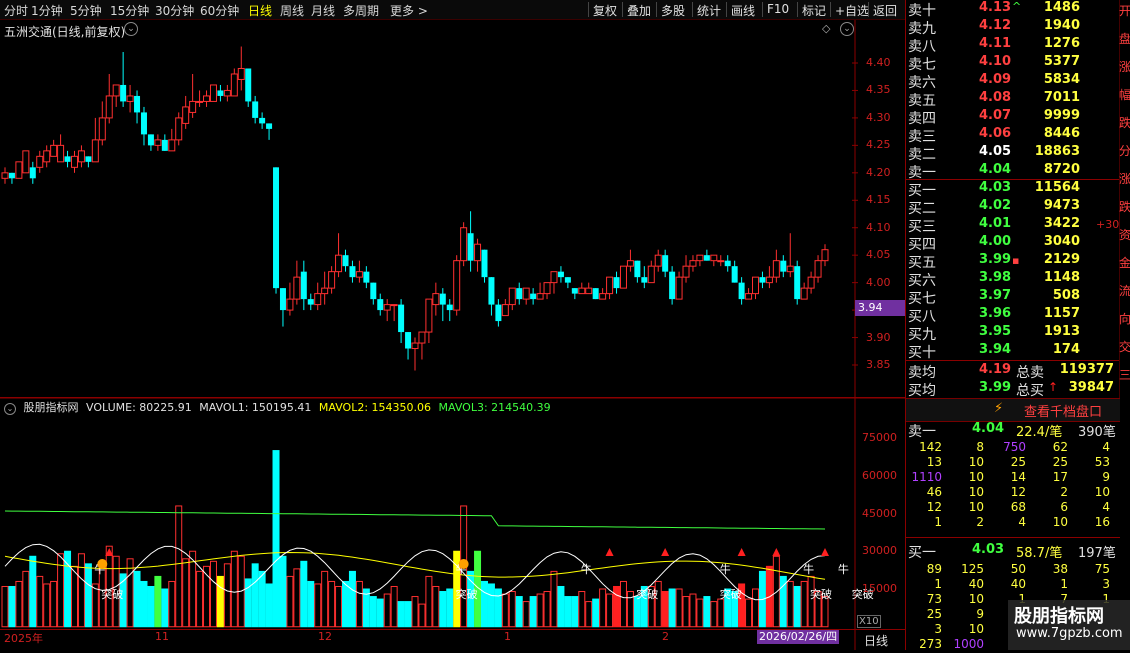 The height and width of the screenshot is (653, 1130). I want to click on period-tab-4: 30分钟, so click(174, 10).